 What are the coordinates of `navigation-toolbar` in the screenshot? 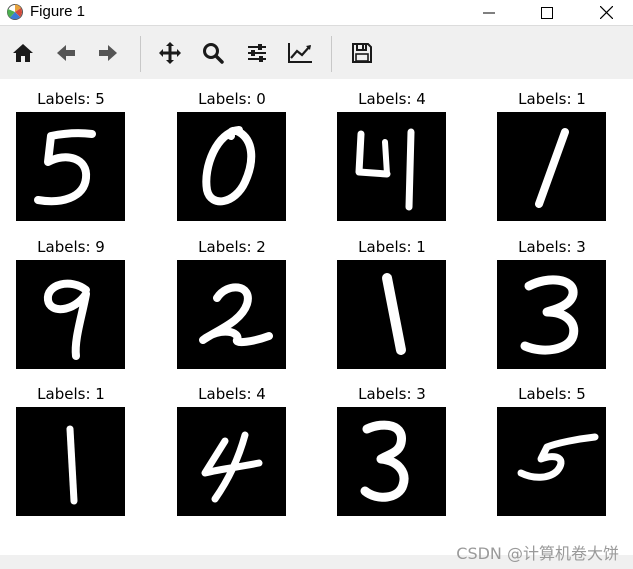 It's located at (316, 52).